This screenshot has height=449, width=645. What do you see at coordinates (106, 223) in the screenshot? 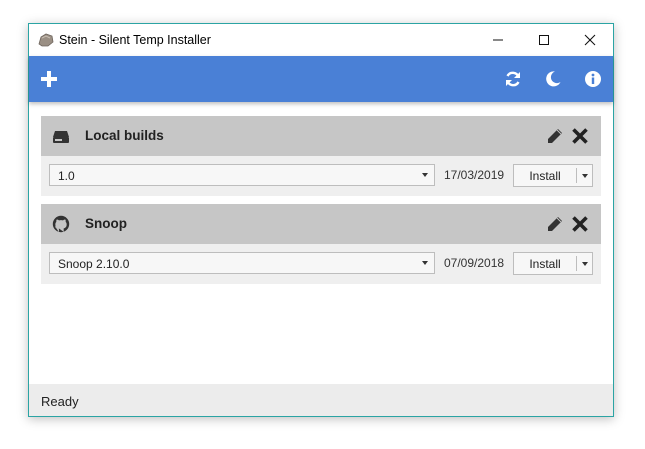
I see `source-name: Snoop` at bounding box center [106, 223].